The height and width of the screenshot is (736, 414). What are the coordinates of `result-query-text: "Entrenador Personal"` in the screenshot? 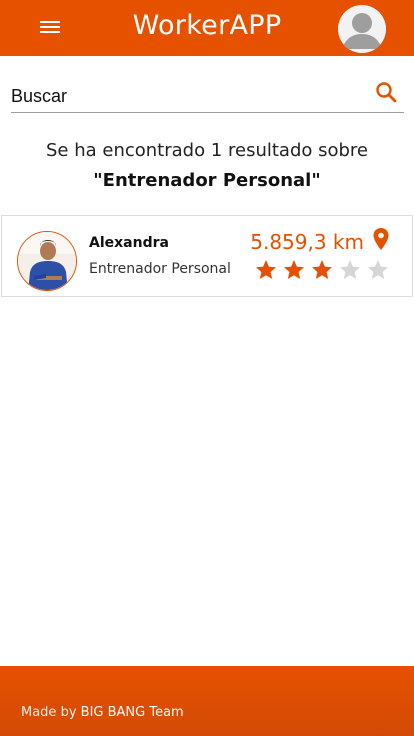 It's located at (207, 180).